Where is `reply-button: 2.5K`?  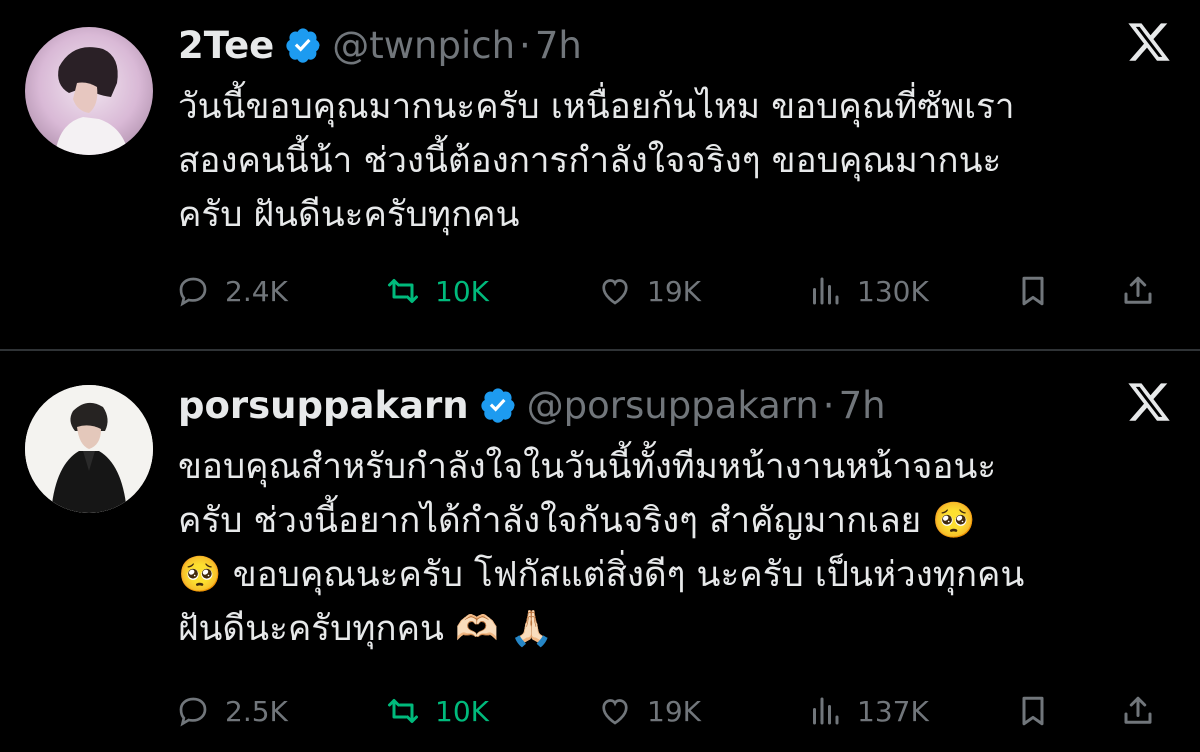 reply-button: 2.5K is located at coordinates (231, 711).